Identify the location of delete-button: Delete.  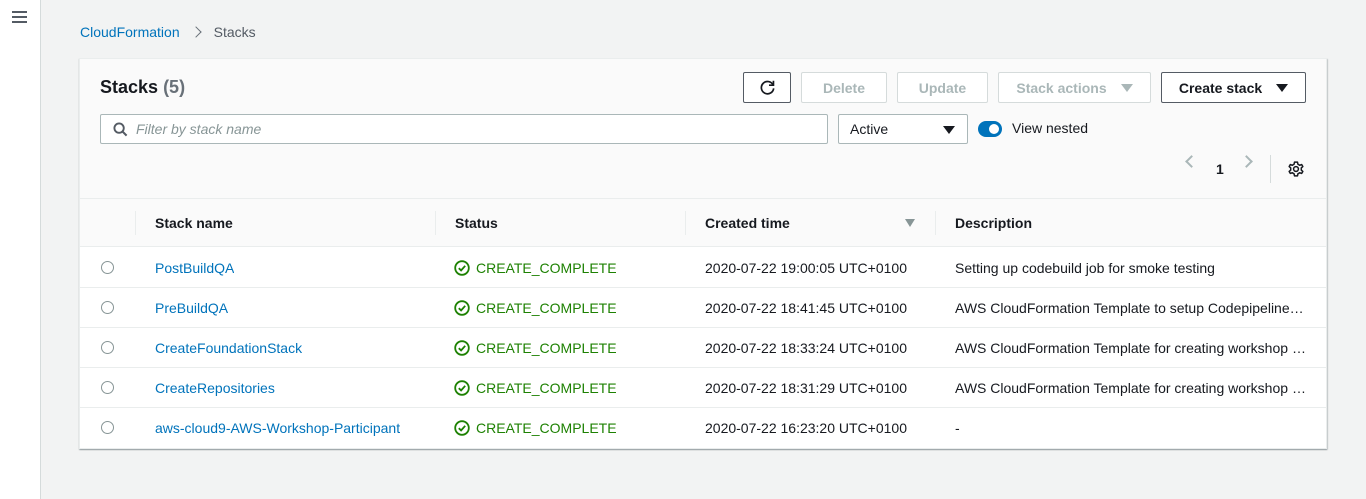
(844, 87).